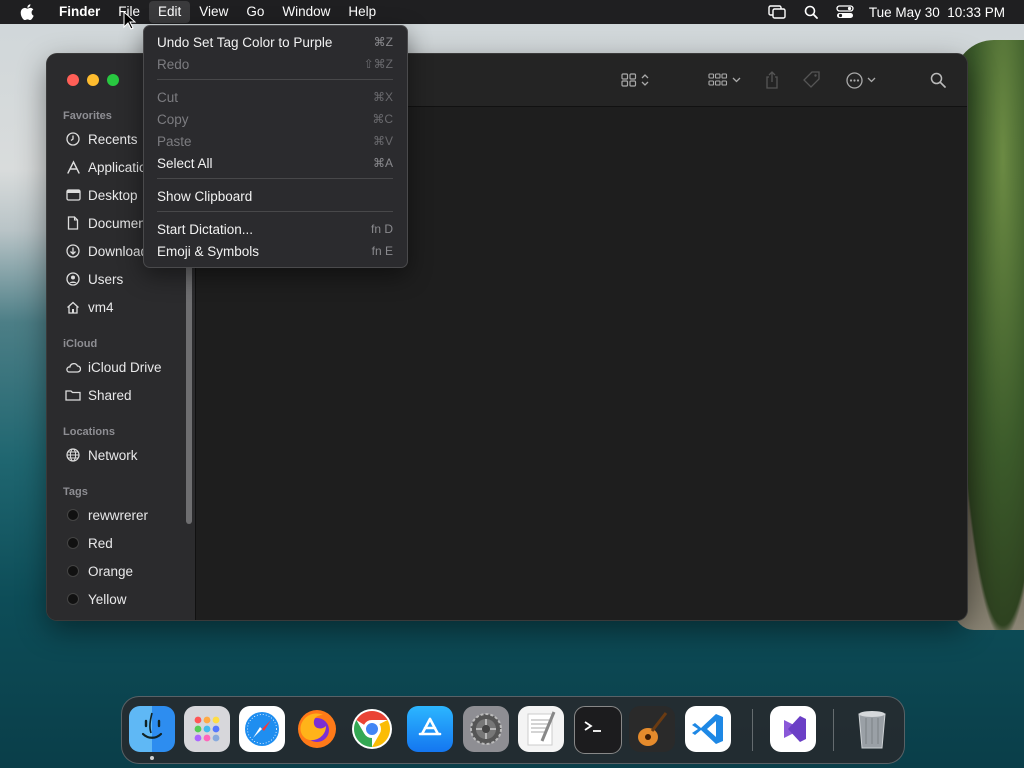 The width and height of the screenshot is (1024, 768). Describe the element at coordinates (129, 455) in the screenshot. I see `sidebar-item-network: Network` at that location.